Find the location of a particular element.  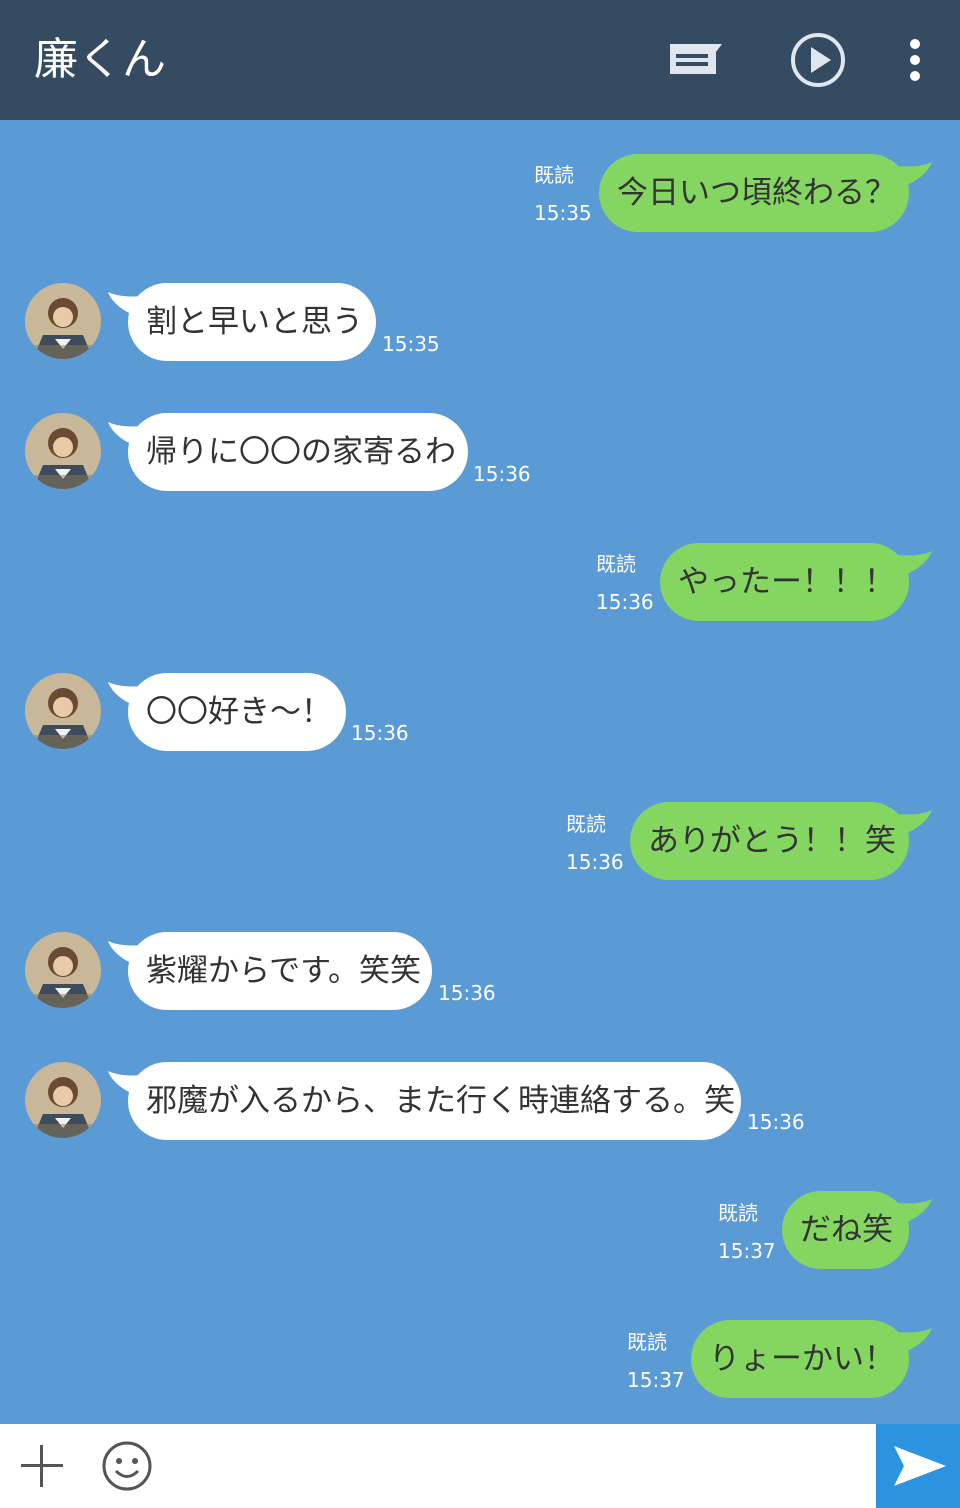

chat-title: 廉くん is located at coordinates (100, 59).